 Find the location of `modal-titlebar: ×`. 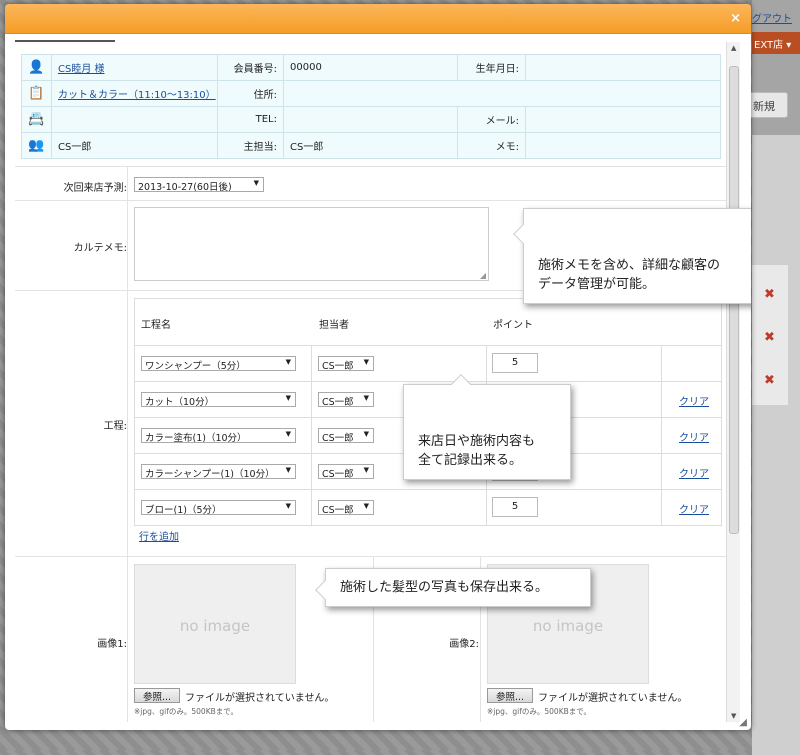

modal-titlebar: × is located at coordinates (378, 19).